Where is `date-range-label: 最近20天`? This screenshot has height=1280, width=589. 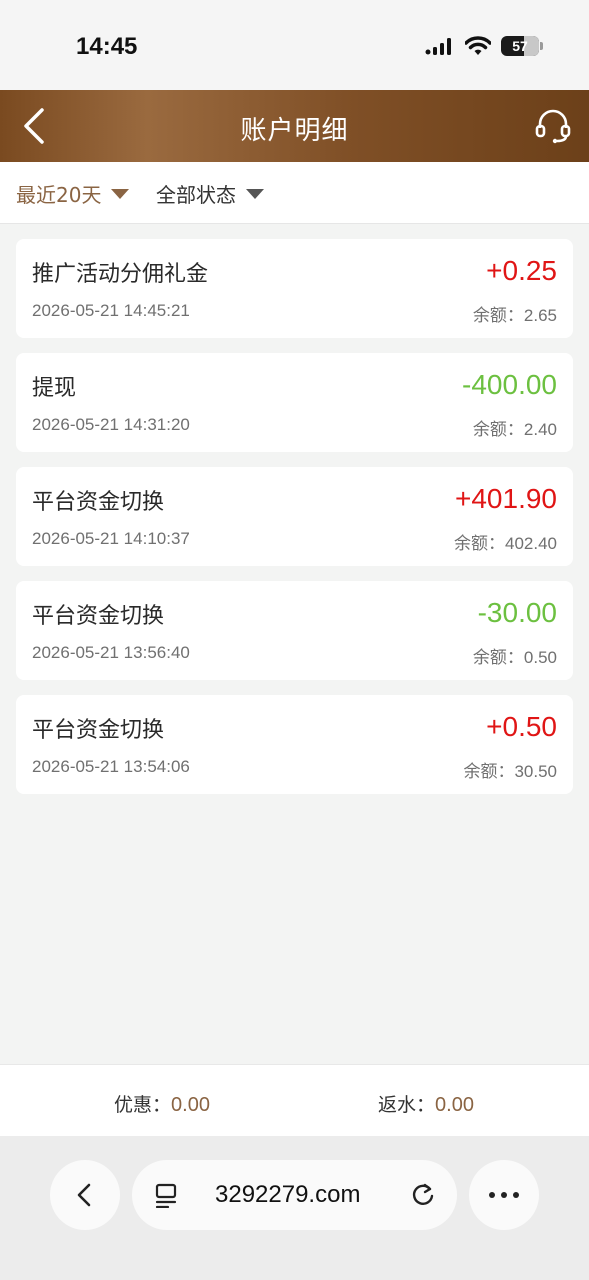 date-range-label: 最近20天 is located at coordinates (59, 195).